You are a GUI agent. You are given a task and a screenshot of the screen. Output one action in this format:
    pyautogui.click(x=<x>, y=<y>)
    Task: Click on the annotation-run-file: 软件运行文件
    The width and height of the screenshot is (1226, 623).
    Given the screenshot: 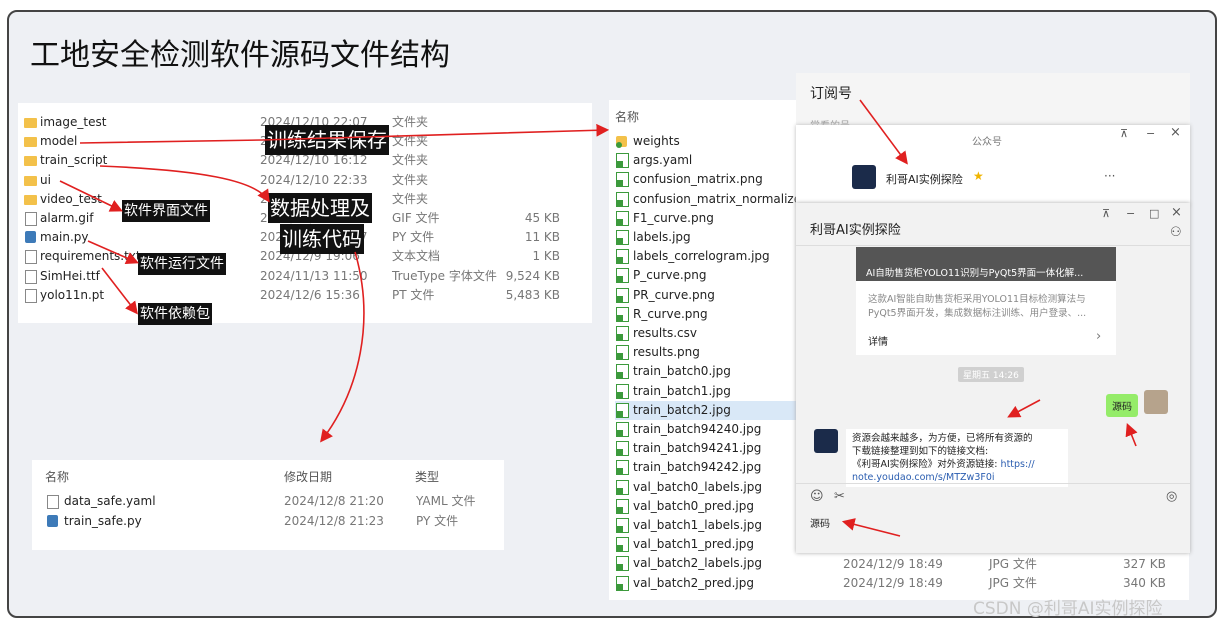 What is the action you would take?
    pyautogui.click(x=182, y=264)
    